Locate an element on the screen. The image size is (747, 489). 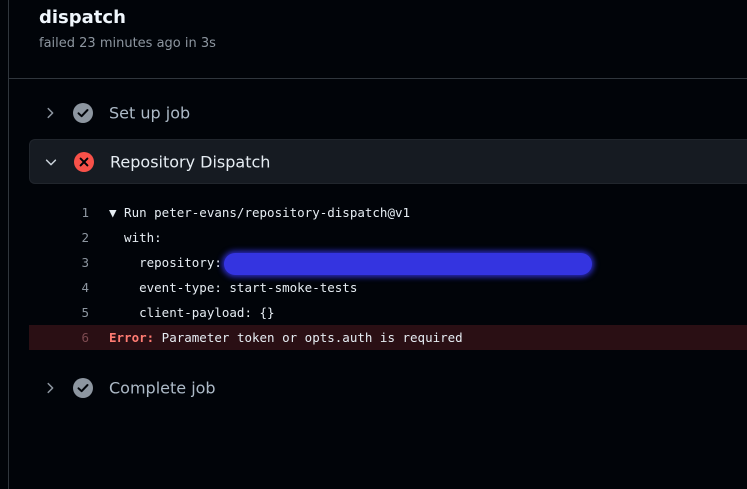
error-label: Error: is located at coordinates (132, 337).